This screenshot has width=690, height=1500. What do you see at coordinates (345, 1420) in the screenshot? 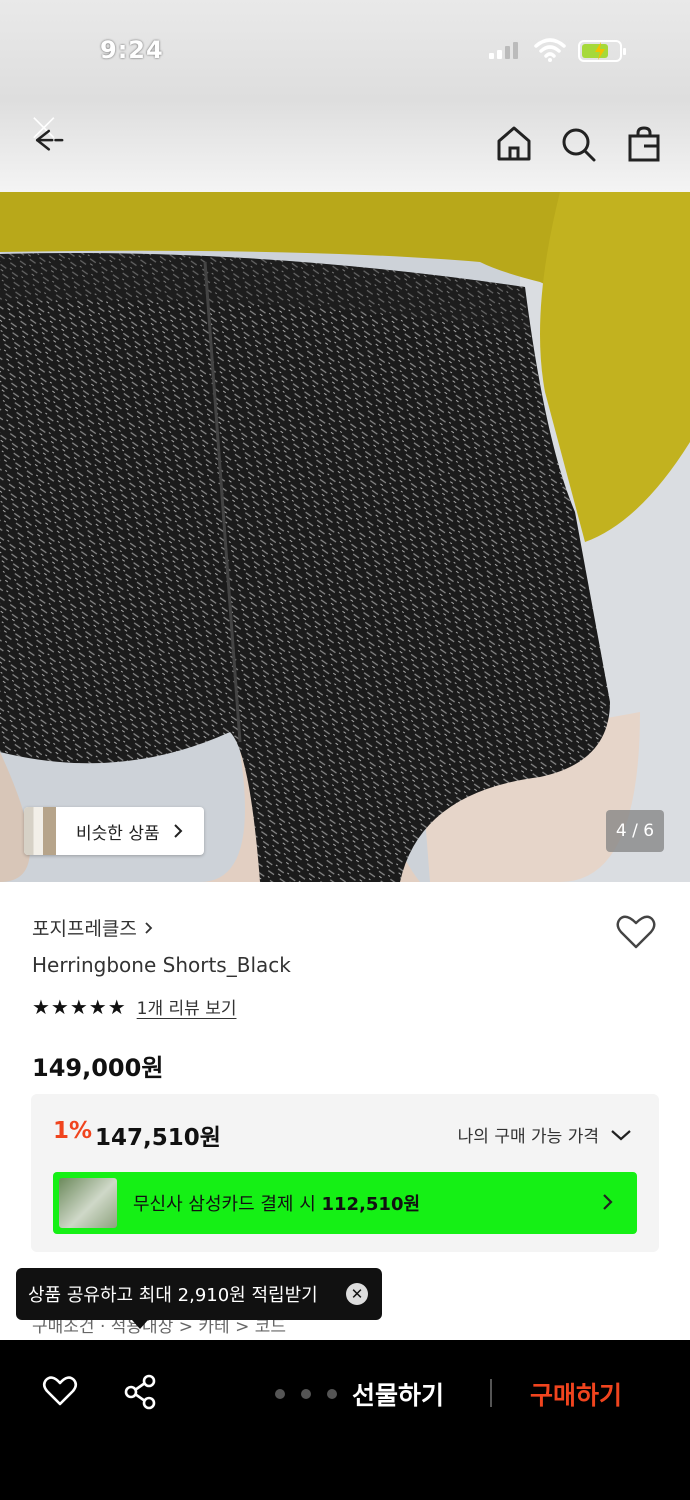
I see `bottom-action-bar` at bounding box center [345, 1420].